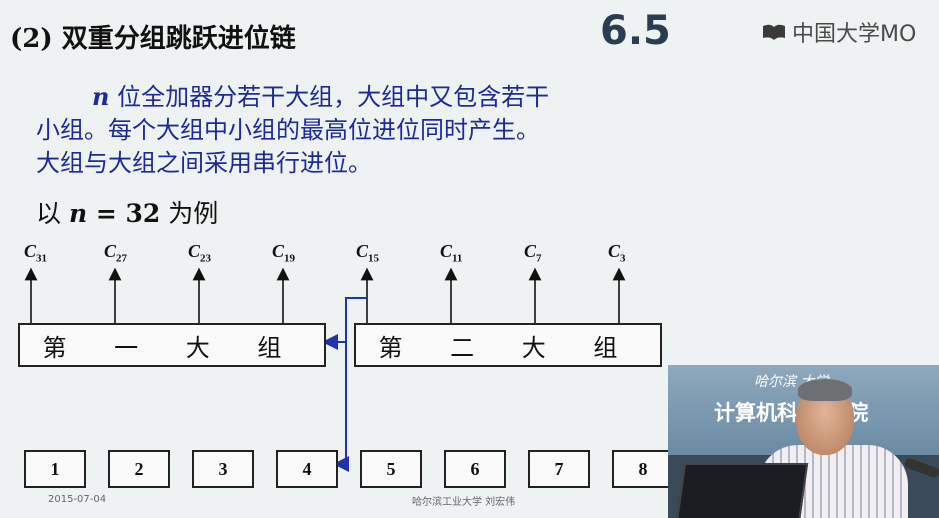 The image size is (939, 518). I want to click on big-group-1: 第 一 大 组, so click(172, 345).